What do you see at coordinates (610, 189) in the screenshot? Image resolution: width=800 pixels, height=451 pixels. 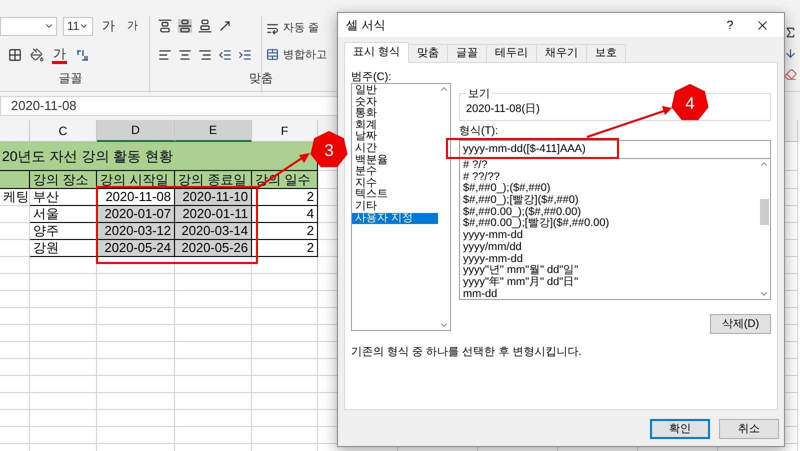 I see `format-item: $#,##0_);($#,##0)` at bounding box center [610, 189].